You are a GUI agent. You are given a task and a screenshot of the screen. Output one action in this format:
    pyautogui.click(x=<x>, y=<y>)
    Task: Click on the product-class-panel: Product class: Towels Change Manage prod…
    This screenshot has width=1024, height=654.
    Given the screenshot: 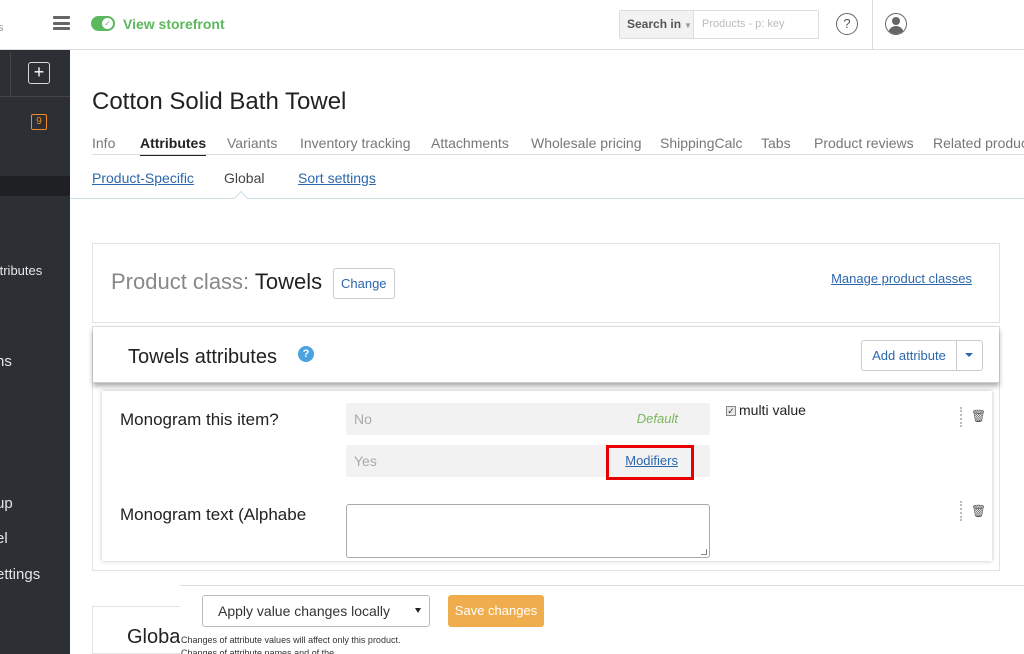 What is the action you would take?
    pyautogui.click(x=546, y=283)
    